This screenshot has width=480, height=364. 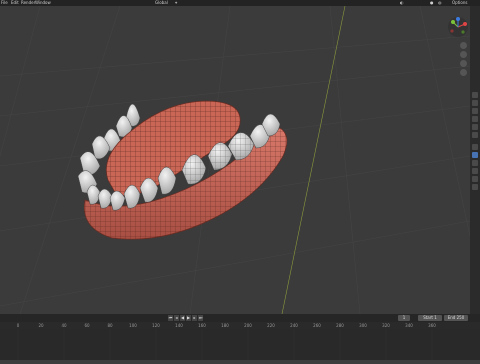 I want to click on scene-icon, so click(x=475, y=127).